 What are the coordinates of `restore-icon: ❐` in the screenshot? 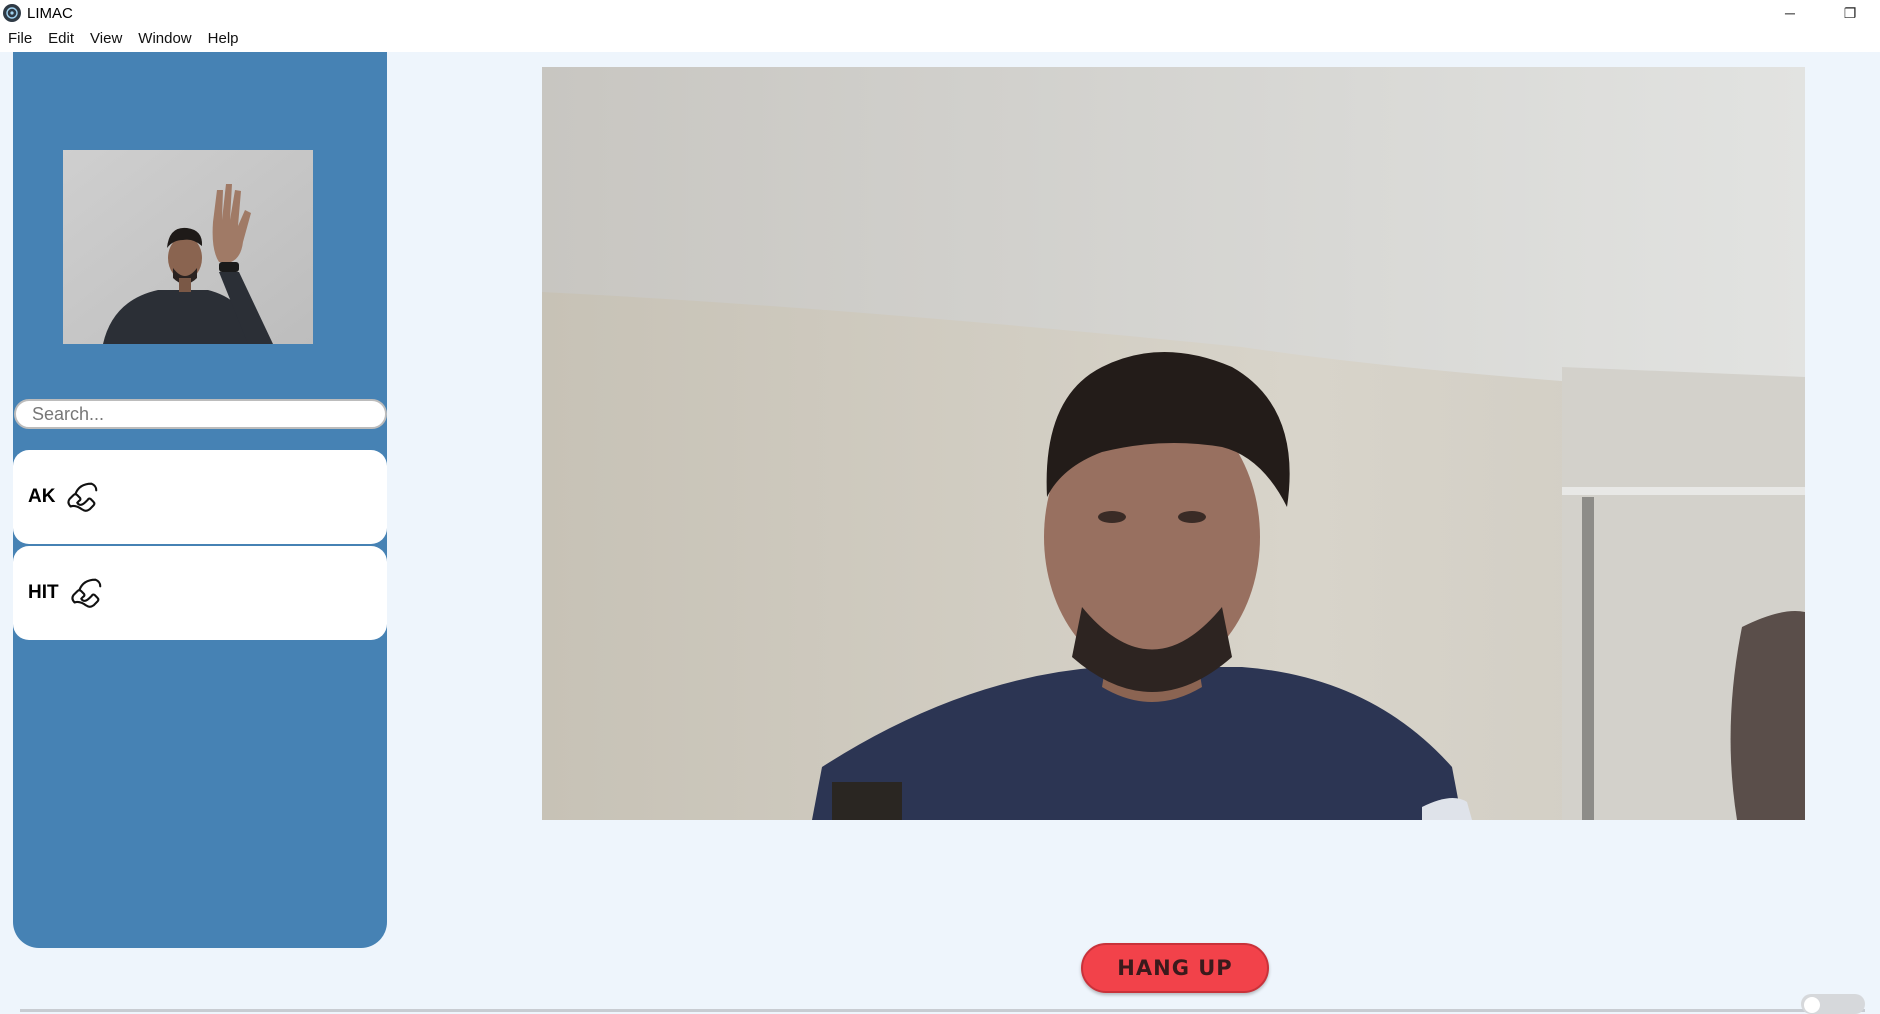 It's located at (1850, 12).